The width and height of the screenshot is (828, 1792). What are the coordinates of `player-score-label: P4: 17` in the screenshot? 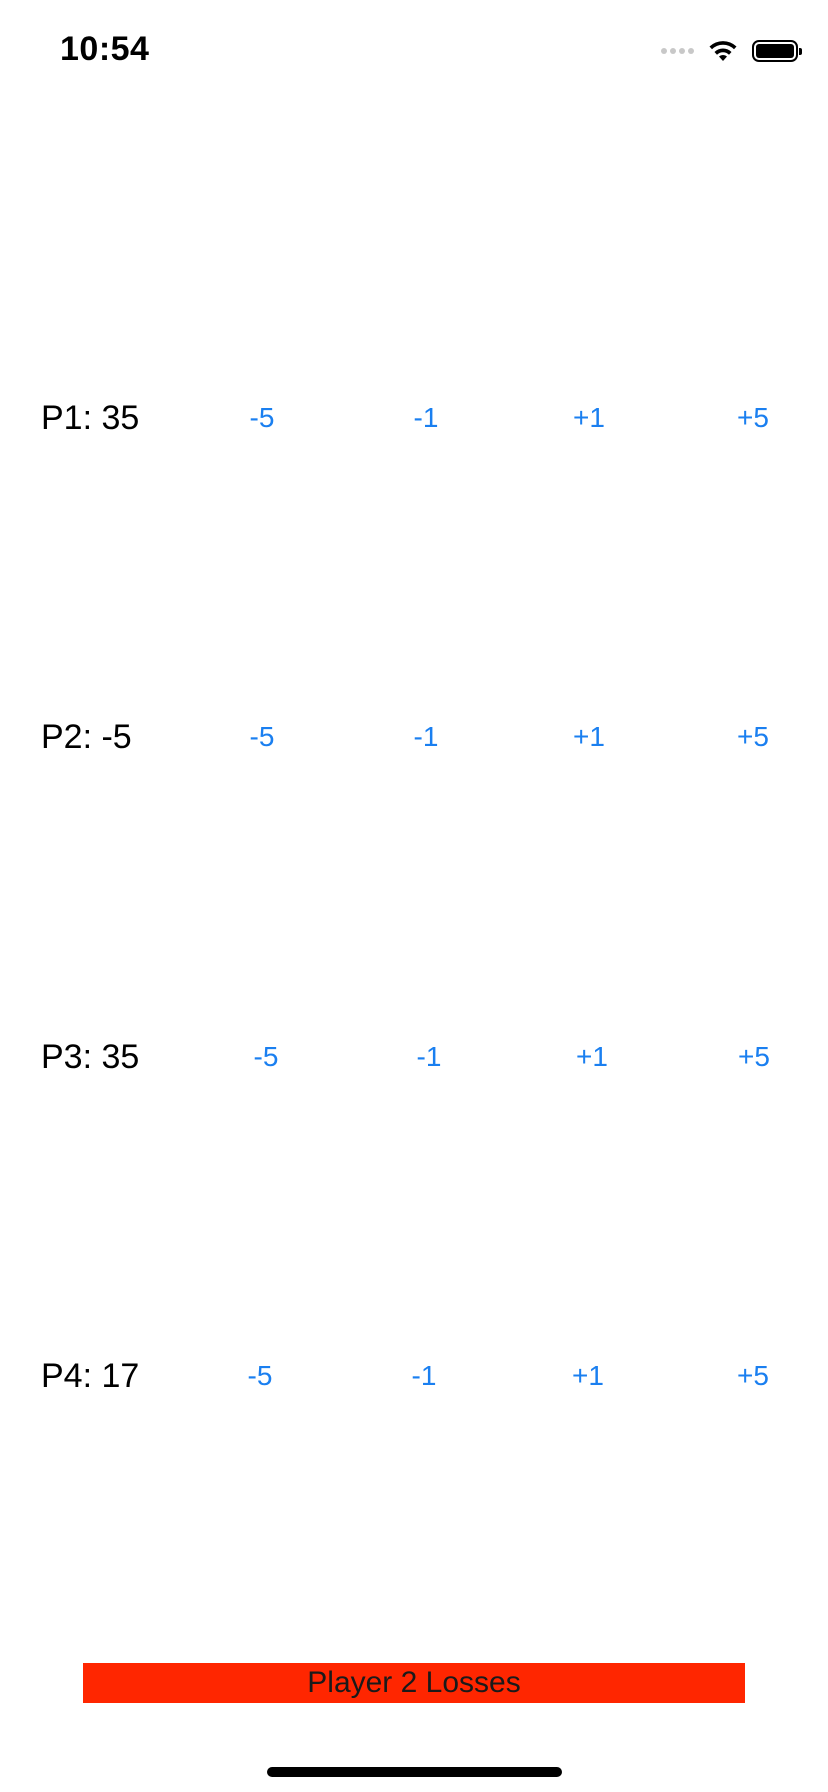 It's located at (90, 1376).